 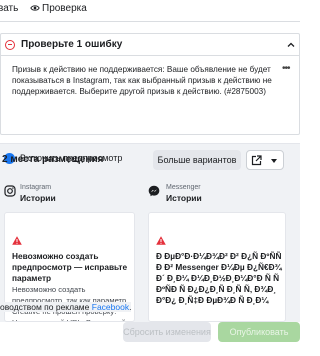 I want to click on footer-guidelines-text: оводством по рекламе Facebook., so click(x=66, y=307).